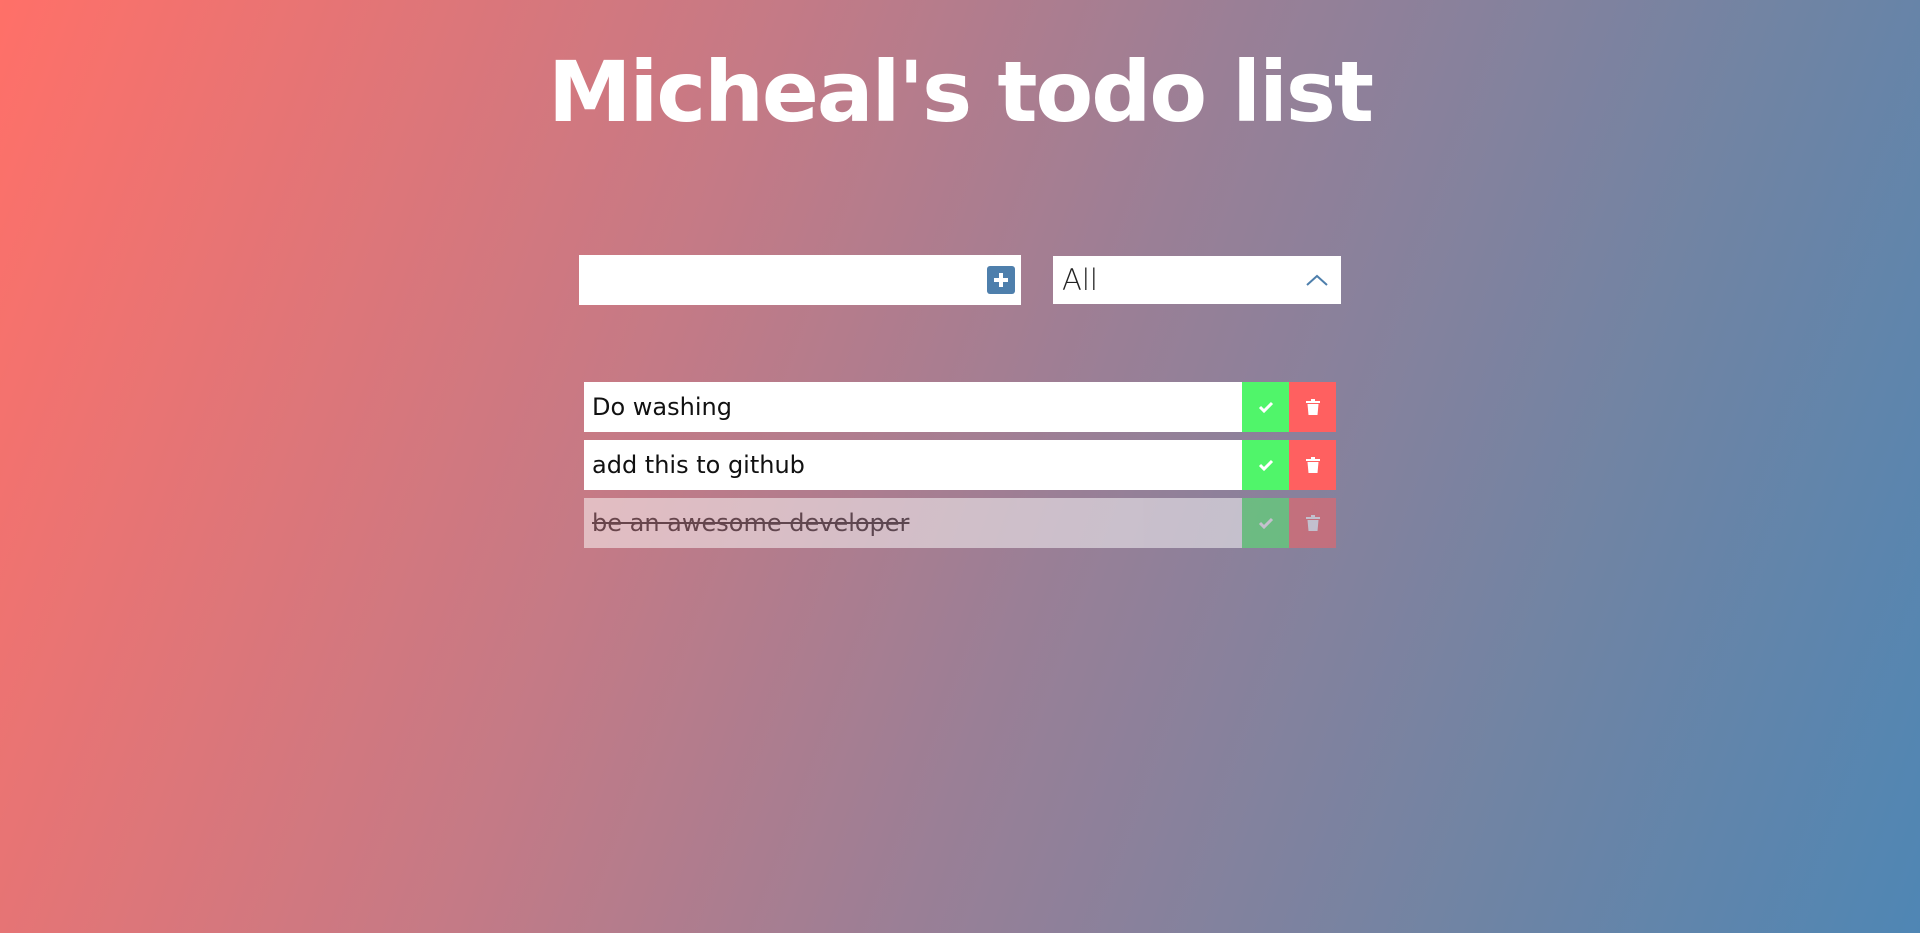  I want to click on add-todo-form, so click(800, 280).